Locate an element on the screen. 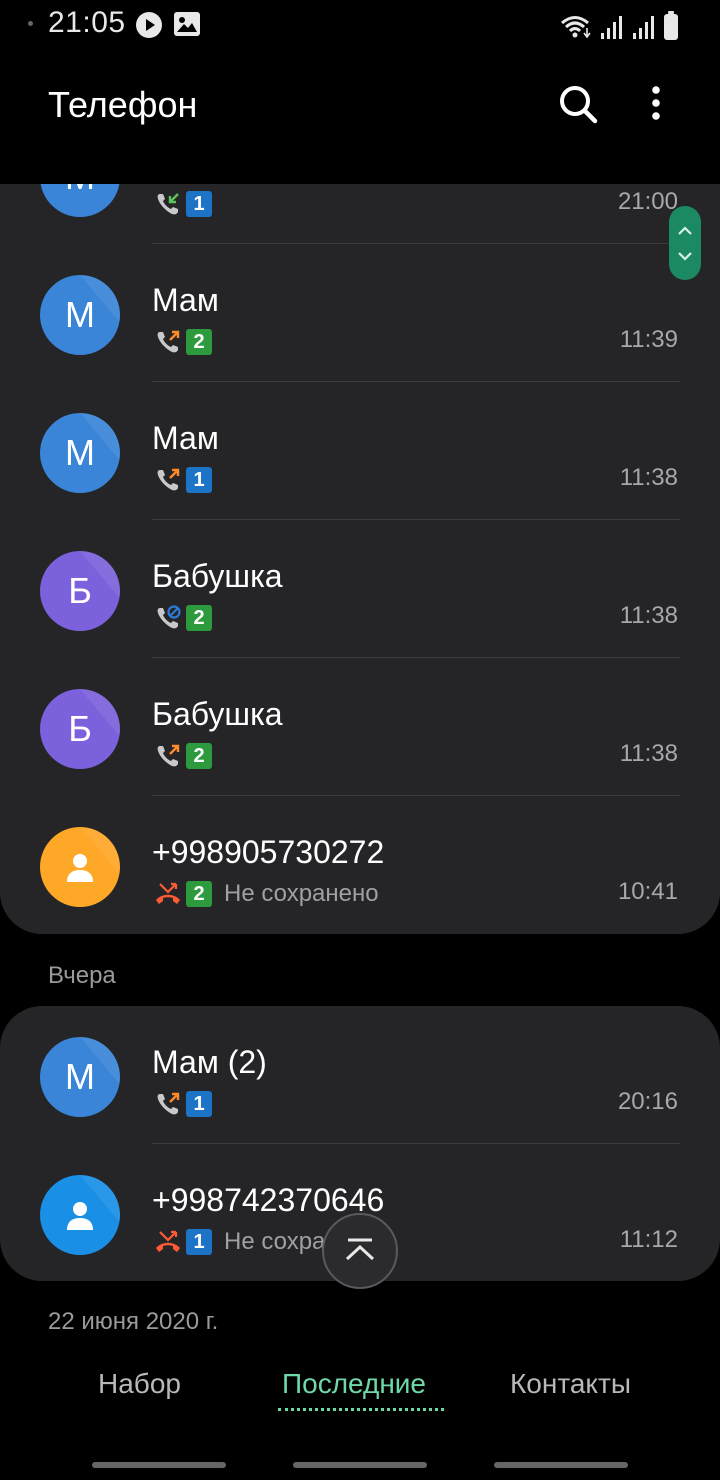 The height and width of the screenshot is (1480, 720). call-time: 11:12 is located at coordinates (648, 1239).